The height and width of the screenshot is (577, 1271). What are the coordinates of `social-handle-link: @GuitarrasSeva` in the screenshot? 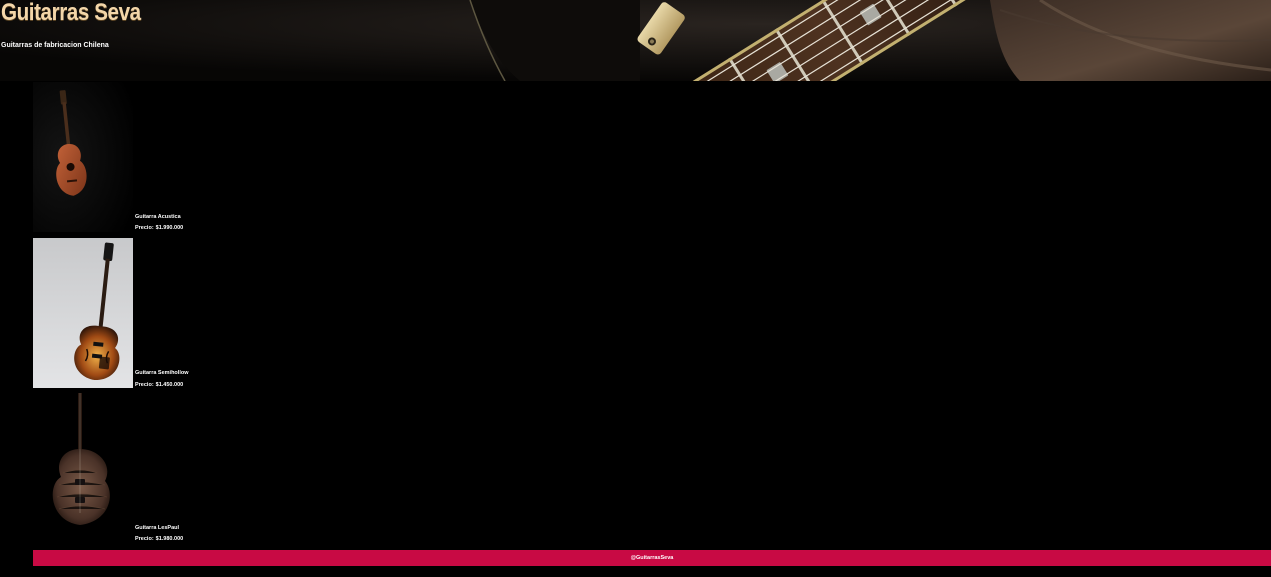 It's located at (652, 558).